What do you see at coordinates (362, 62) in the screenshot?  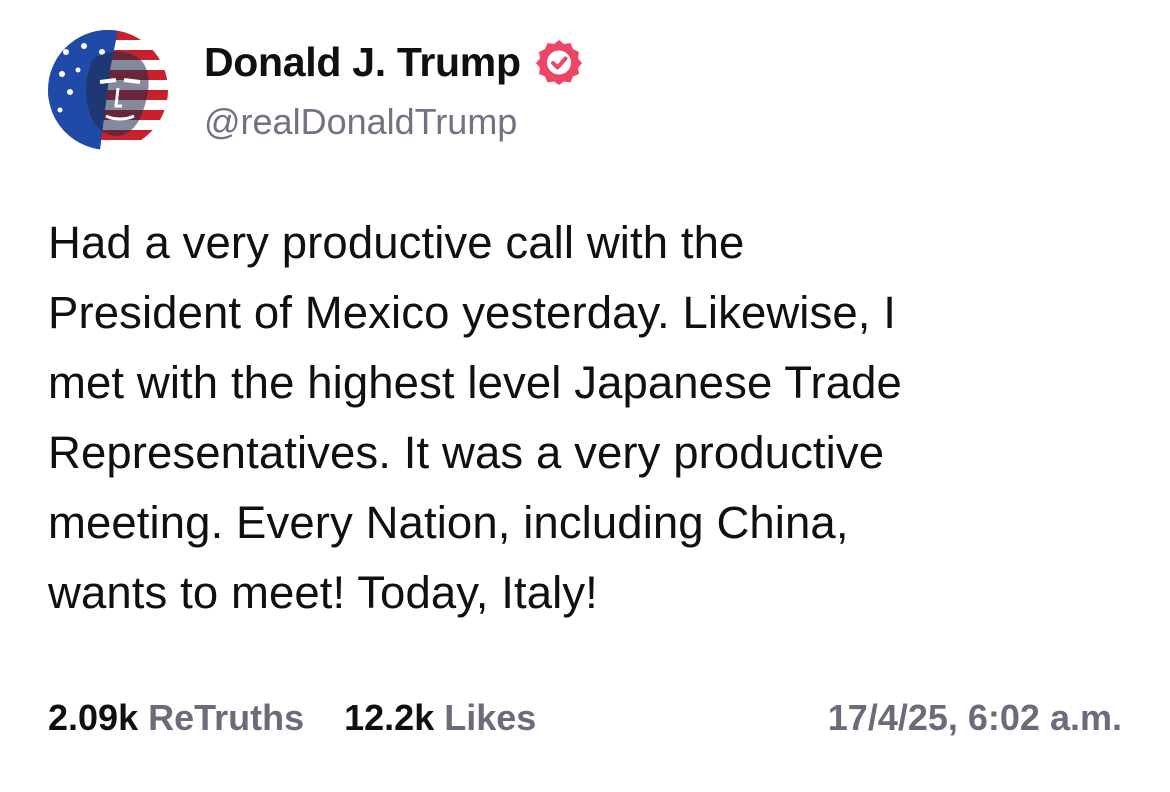 I see `author-display-name: Donald J. Trump` at bounding box center [362, 62].